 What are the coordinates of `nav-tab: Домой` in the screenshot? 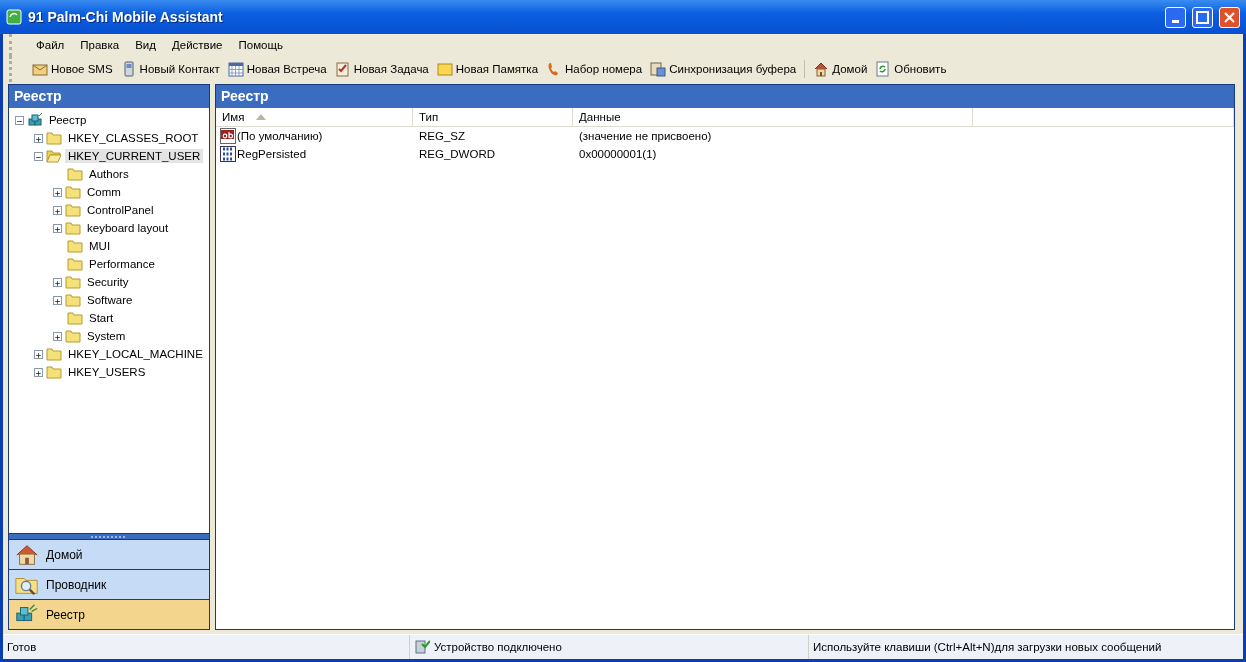 It's located at (109, 554).